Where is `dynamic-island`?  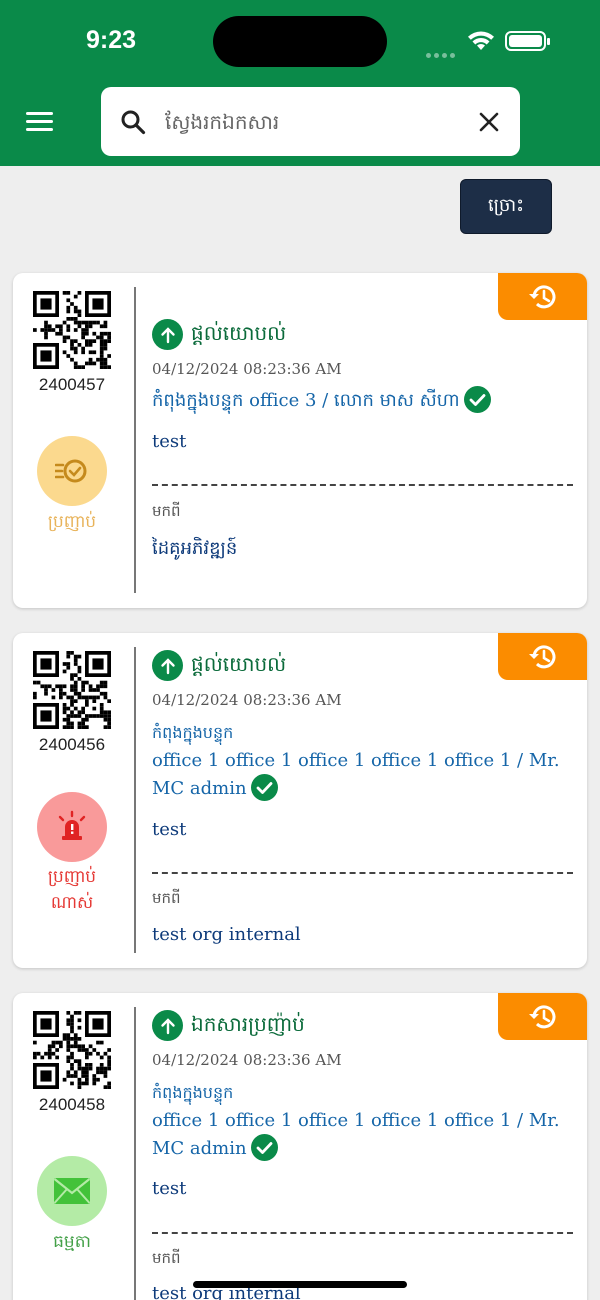 dynamic-island is located at coordinates (300, 41).